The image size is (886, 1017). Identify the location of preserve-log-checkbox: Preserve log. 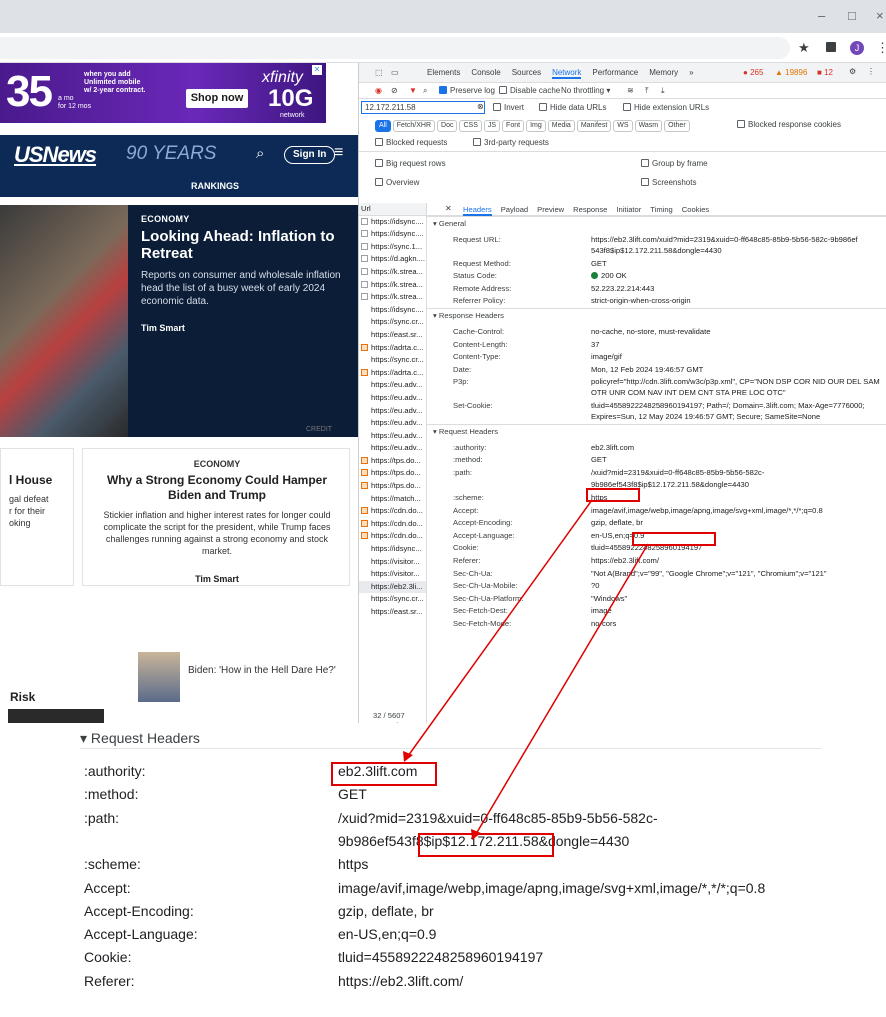
(467, 90).